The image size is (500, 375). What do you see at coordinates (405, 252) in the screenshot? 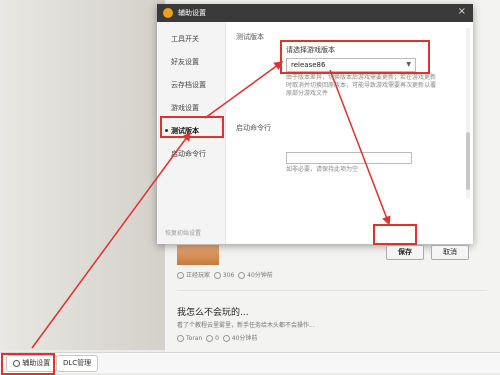
I see `save-button: 保存` at bounding box center [405, 252].